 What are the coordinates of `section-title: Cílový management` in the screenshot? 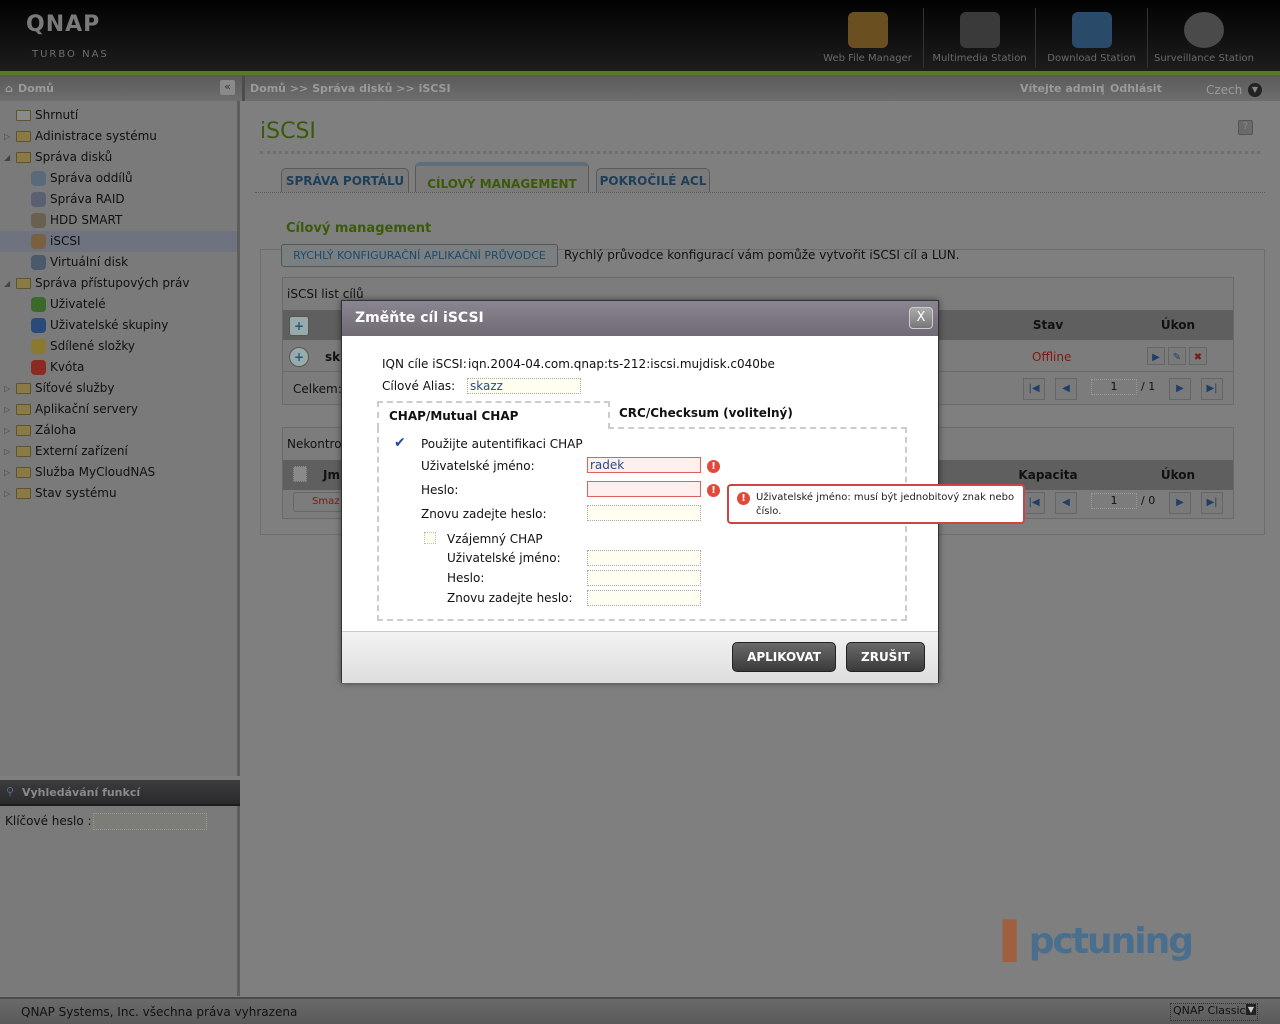 It's located at (359, 228).